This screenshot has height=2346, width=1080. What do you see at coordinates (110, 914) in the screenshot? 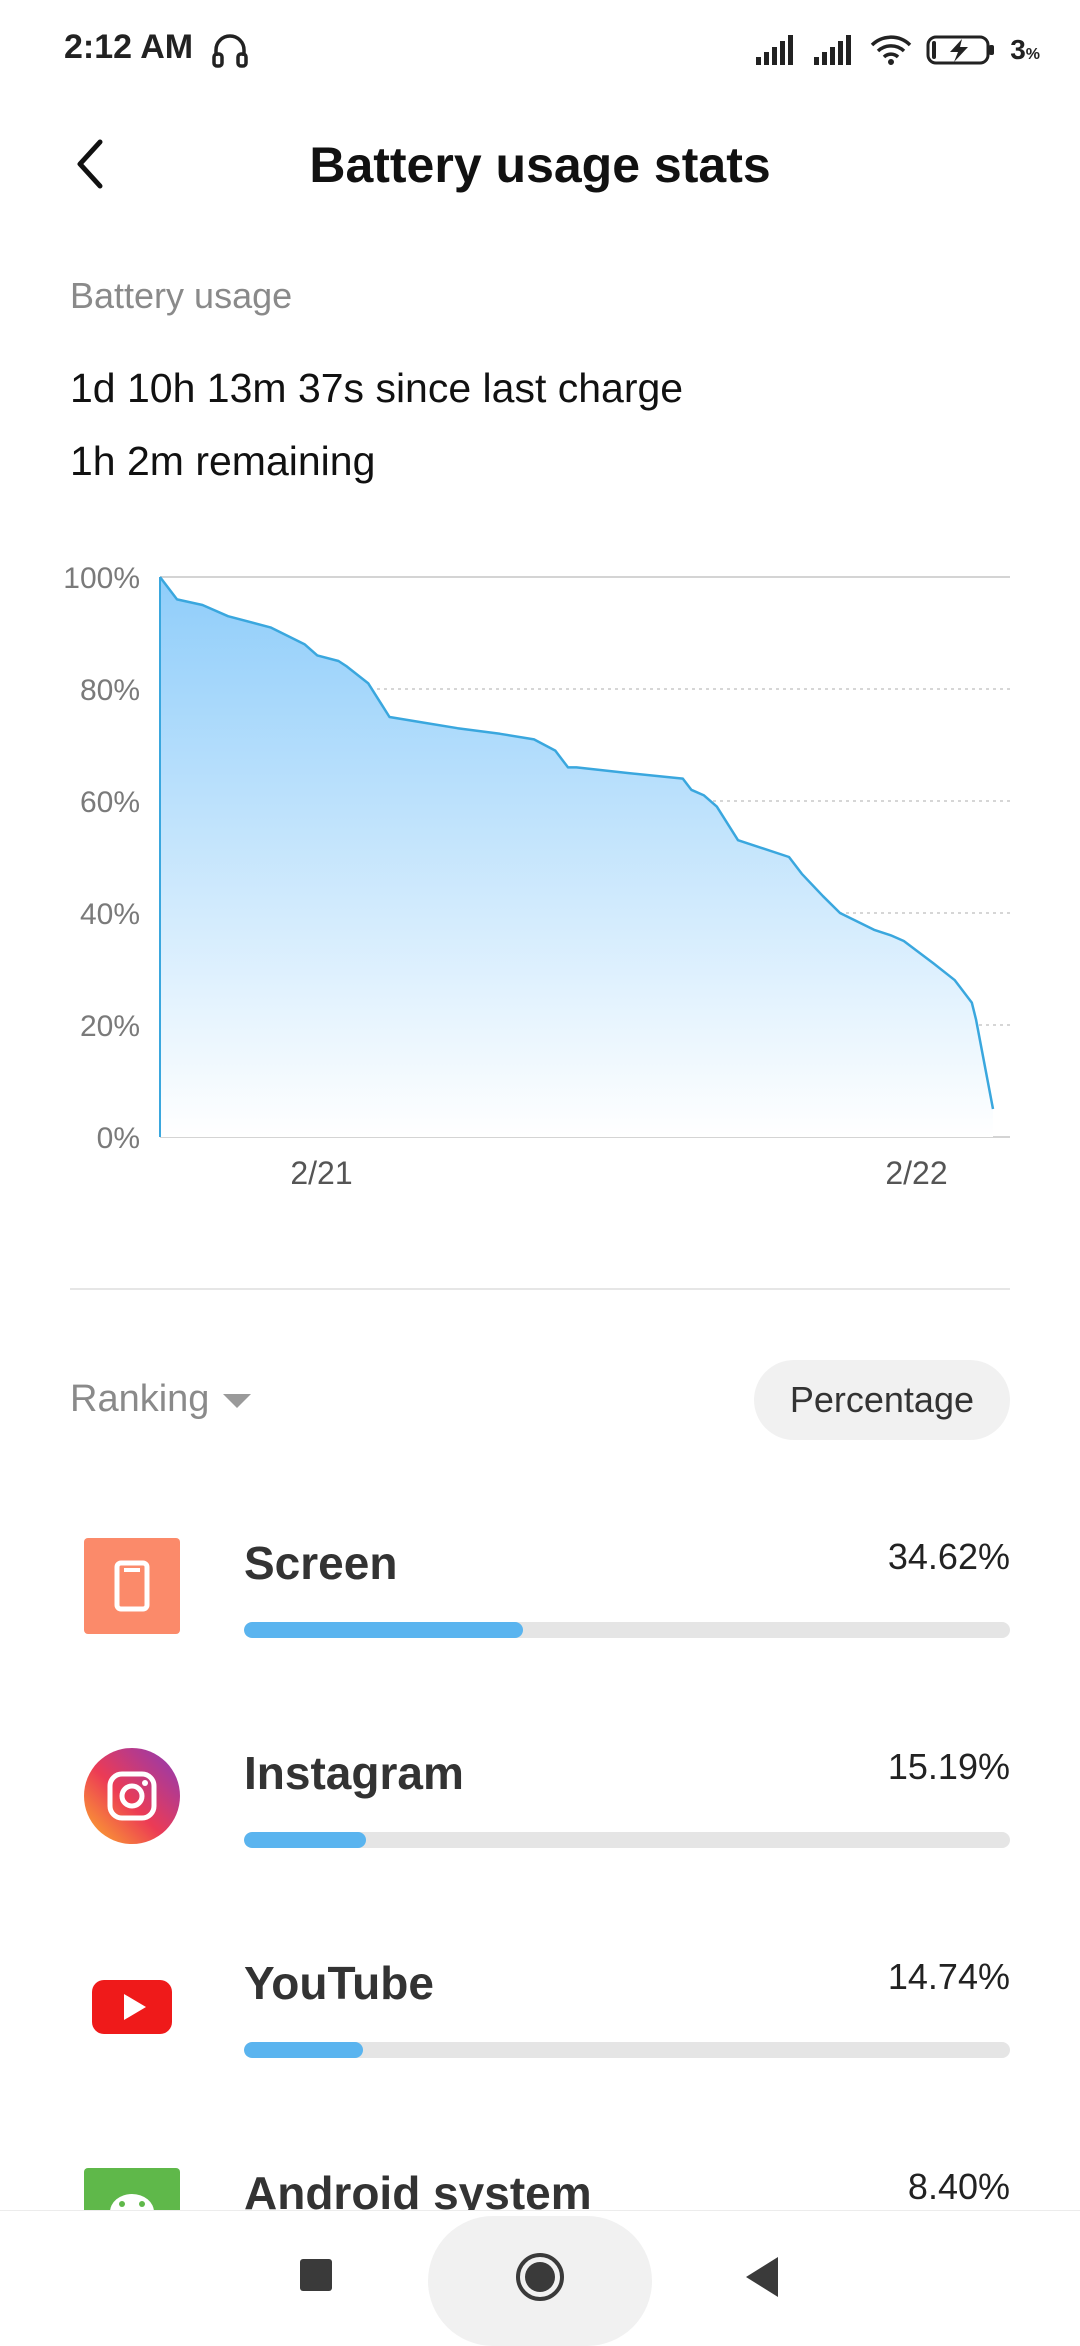
I see `y-tick-label: 40%` at bounding box center [110, 914].